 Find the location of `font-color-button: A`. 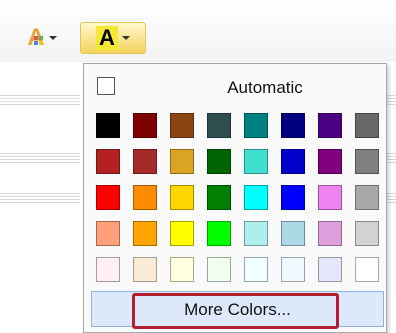

font-color-button: A is located at coordinates (42, 38).